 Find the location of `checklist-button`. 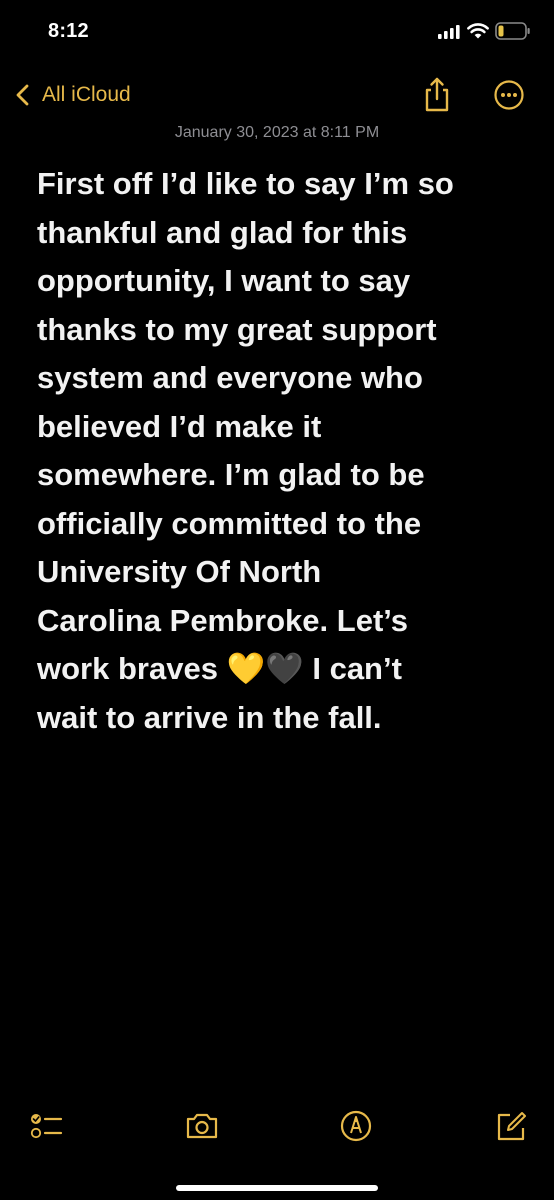

checklist-button is located at coordinates (46, 1126).